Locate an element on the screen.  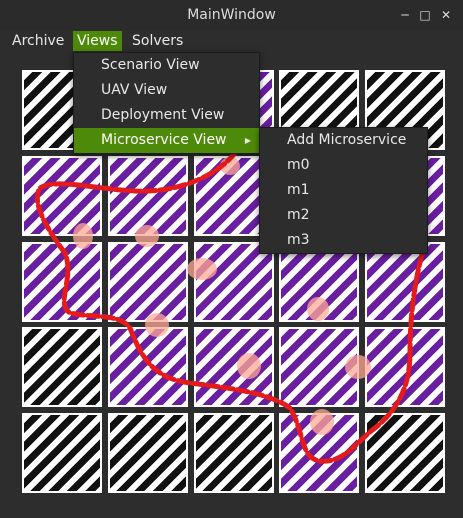
maximize-button: □ is located at coordinates (425, 15).